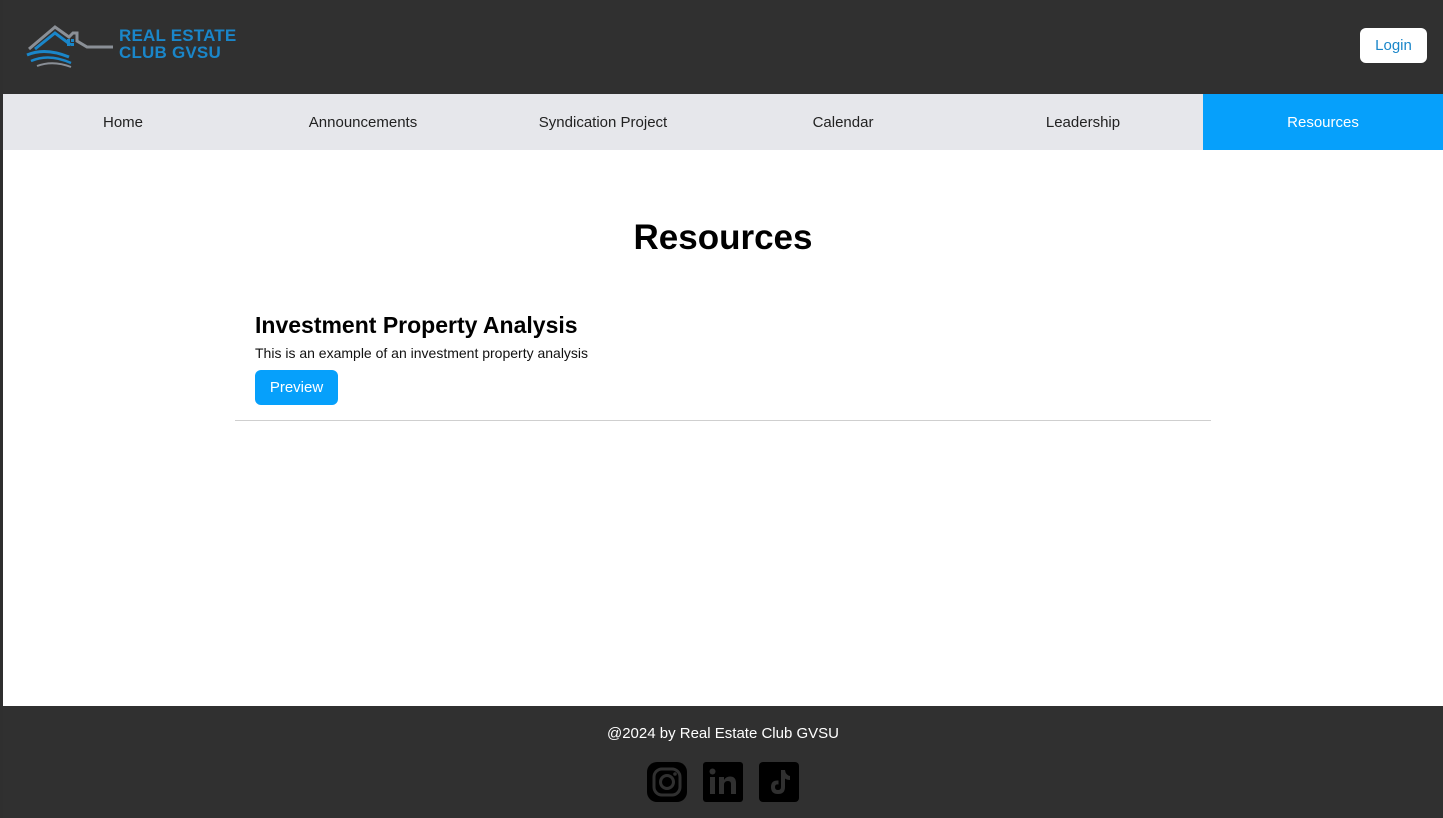 The image size is (1443, 818). What do you see at coordinates (1083, 122) in the screenshot?
I see `nav-item-leadership: Leadership` at bounding box center [1083, 122].